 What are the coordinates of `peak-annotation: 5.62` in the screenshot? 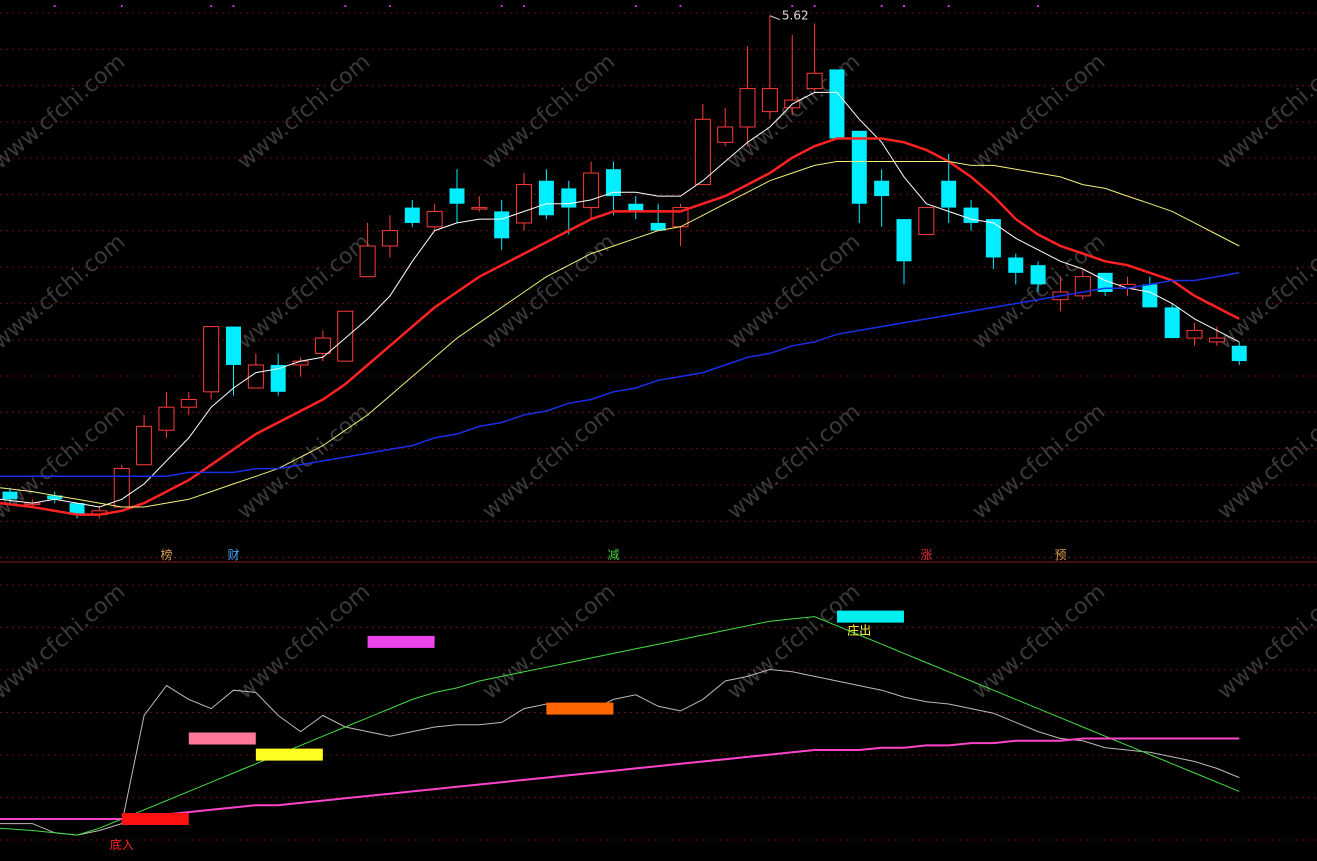 It's located at (789, 16).